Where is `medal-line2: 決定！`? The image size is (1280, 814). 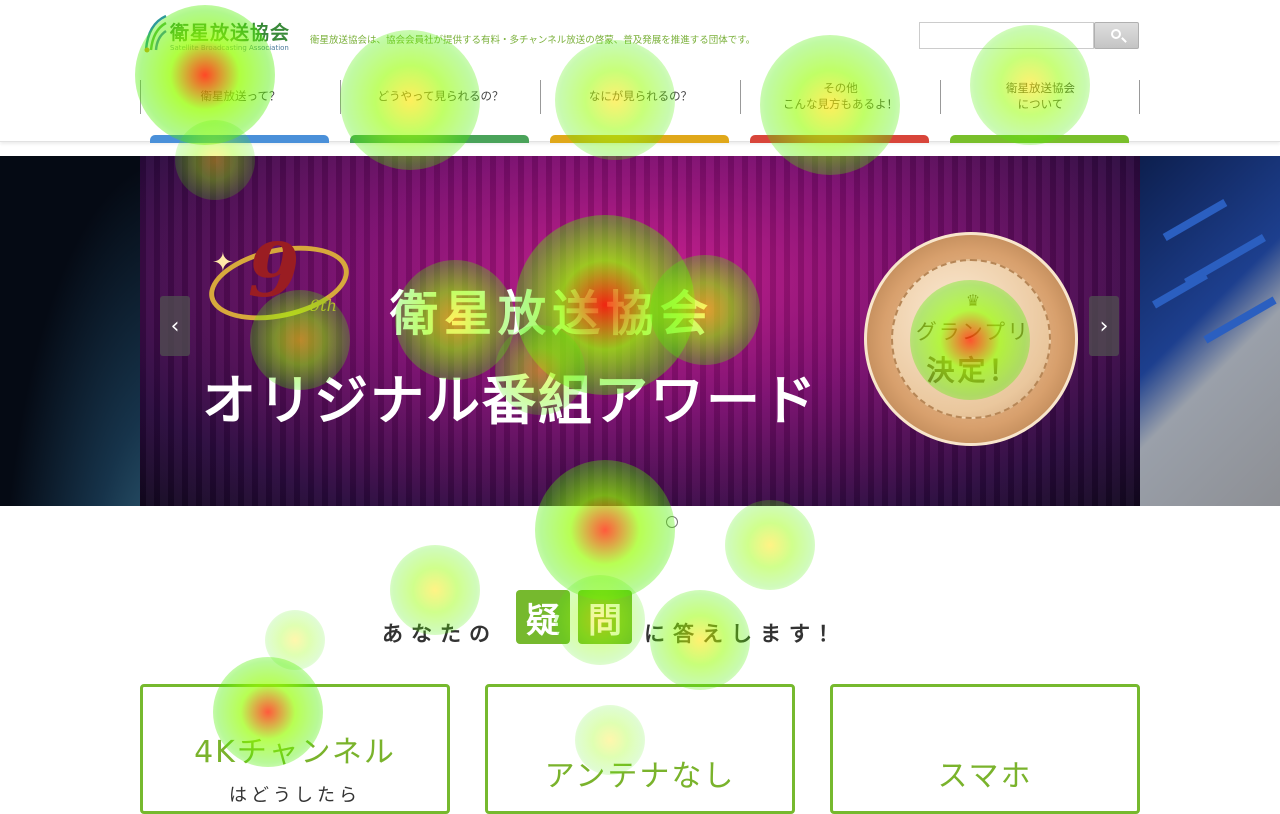
medal-line2: 決定！ is located at coordinates (973, 370).